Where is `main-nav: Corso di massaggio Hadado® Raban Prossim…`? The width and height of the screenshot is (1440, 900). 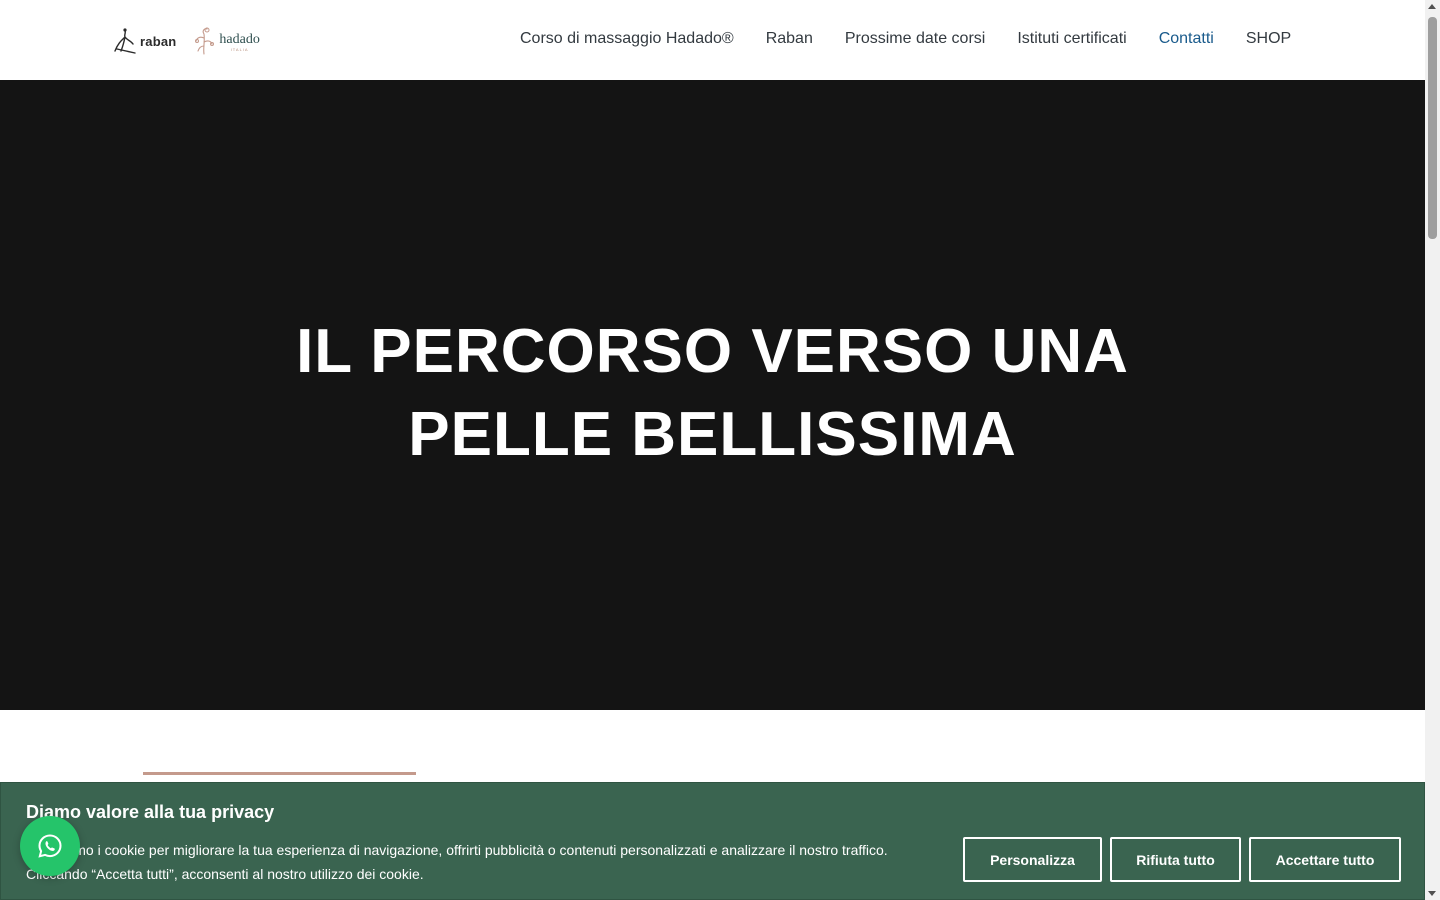
main-nav: Corso di massaggio Hadado® Raban Prossim… is located at coordinates (905, 39).